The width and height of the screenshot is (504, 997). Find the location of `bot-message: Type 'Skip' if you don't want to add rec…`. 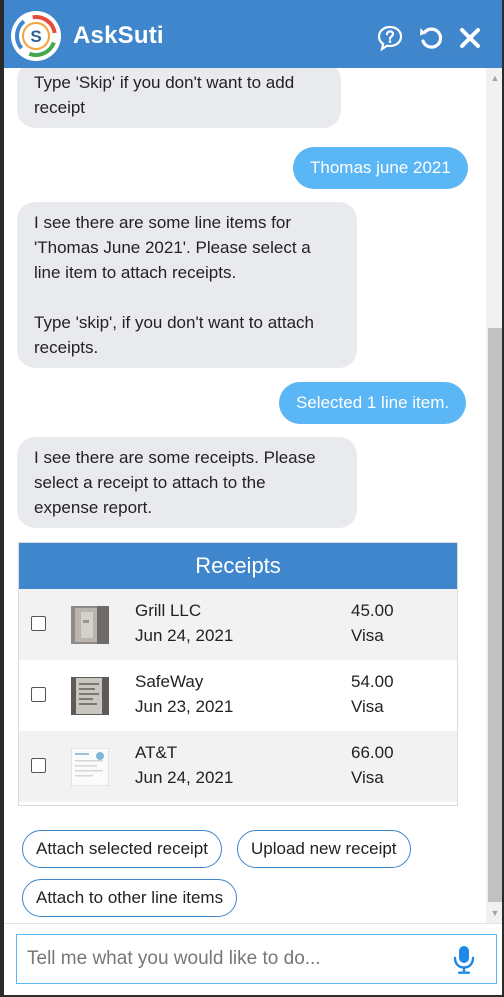

bot-message: Type 'Skip' if you don't want to add rec… is located at coordinates (179, 98).